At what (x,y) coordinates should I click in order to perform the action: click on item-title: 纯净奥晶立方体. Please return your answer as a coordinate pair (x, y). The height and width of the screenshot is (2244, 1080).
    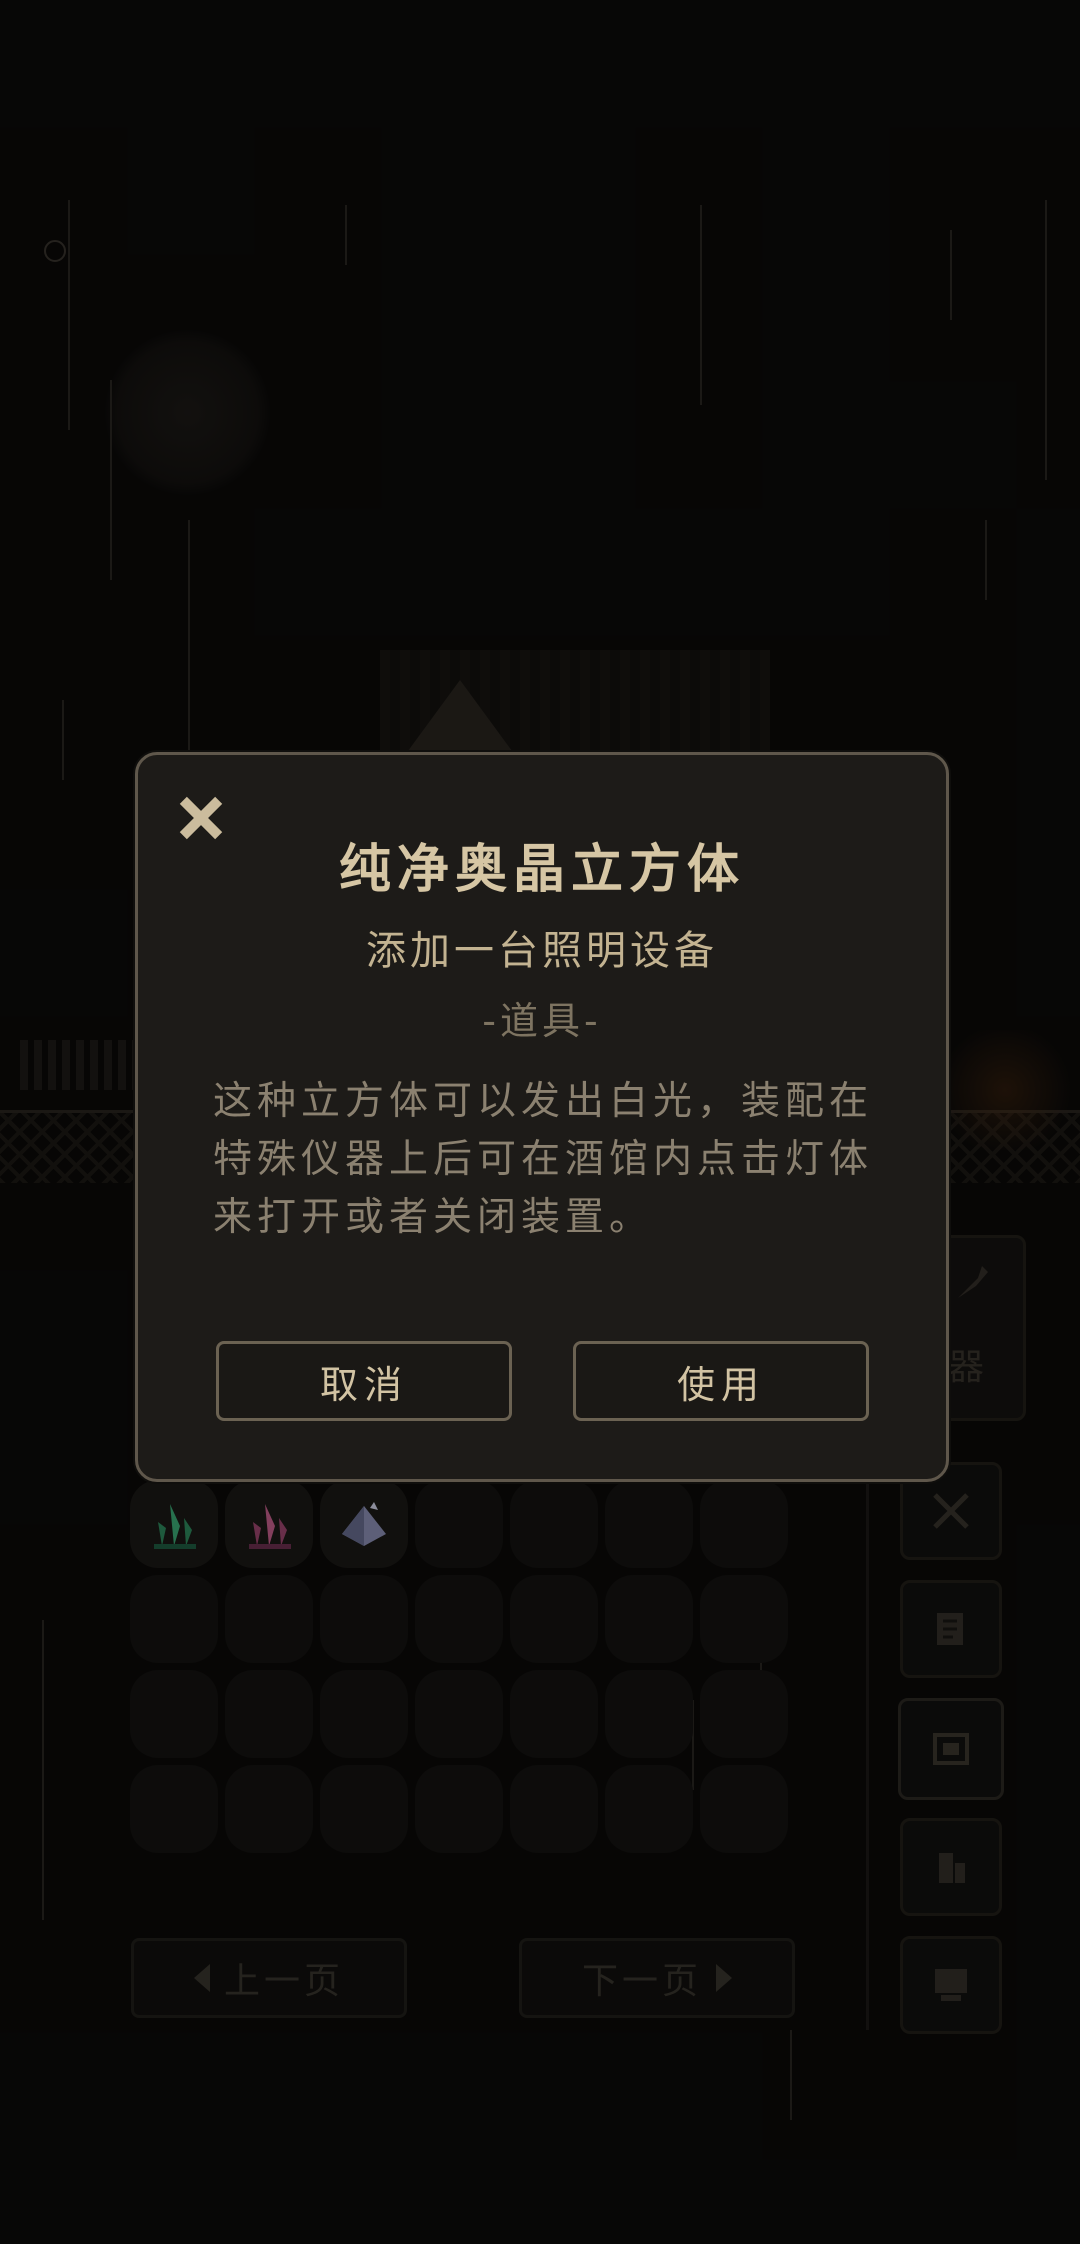
    Looking at the image, I should click on (541, 870).